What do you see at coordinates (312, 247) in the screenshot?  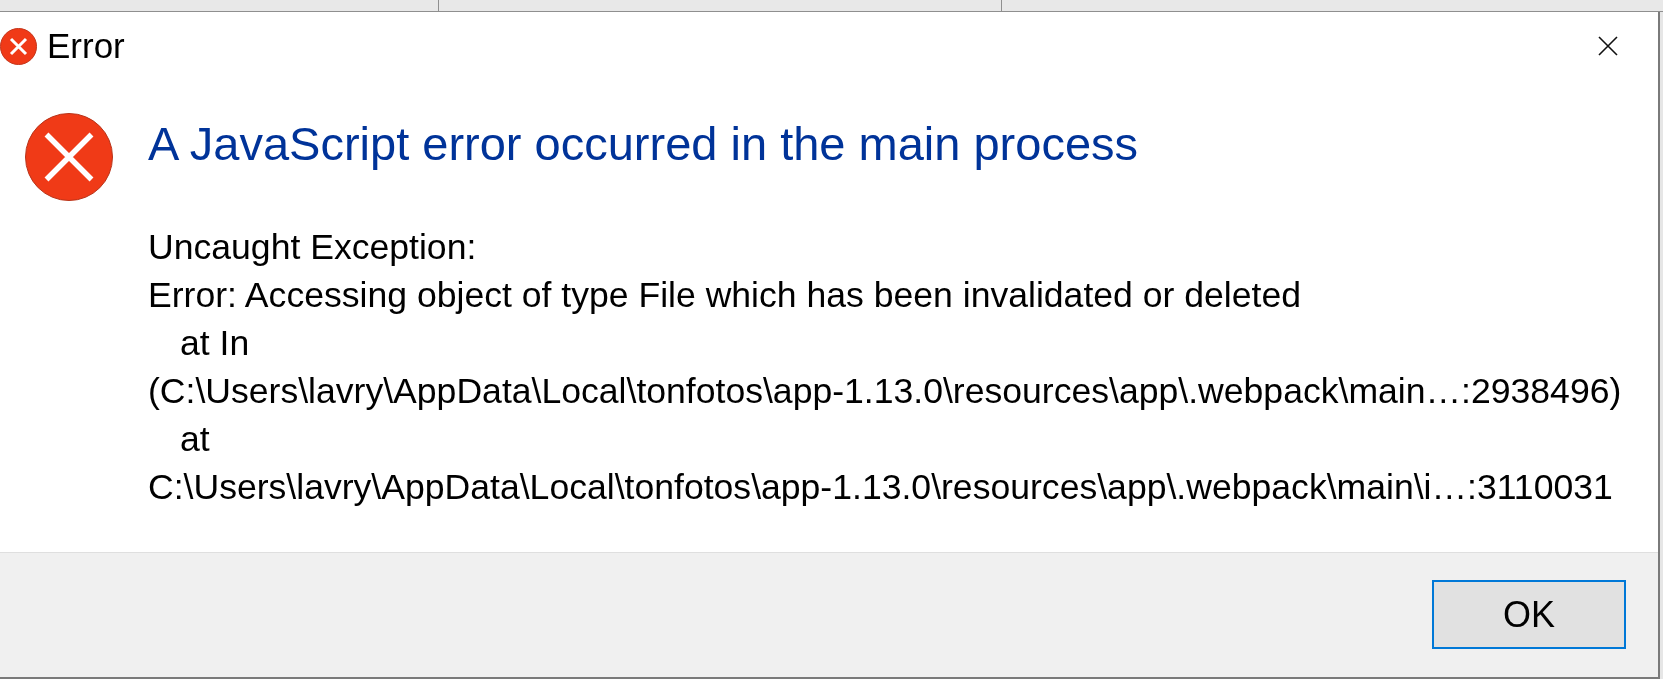 I see `message-line: Uncaught Exception:` at bounding box center [312, 247].